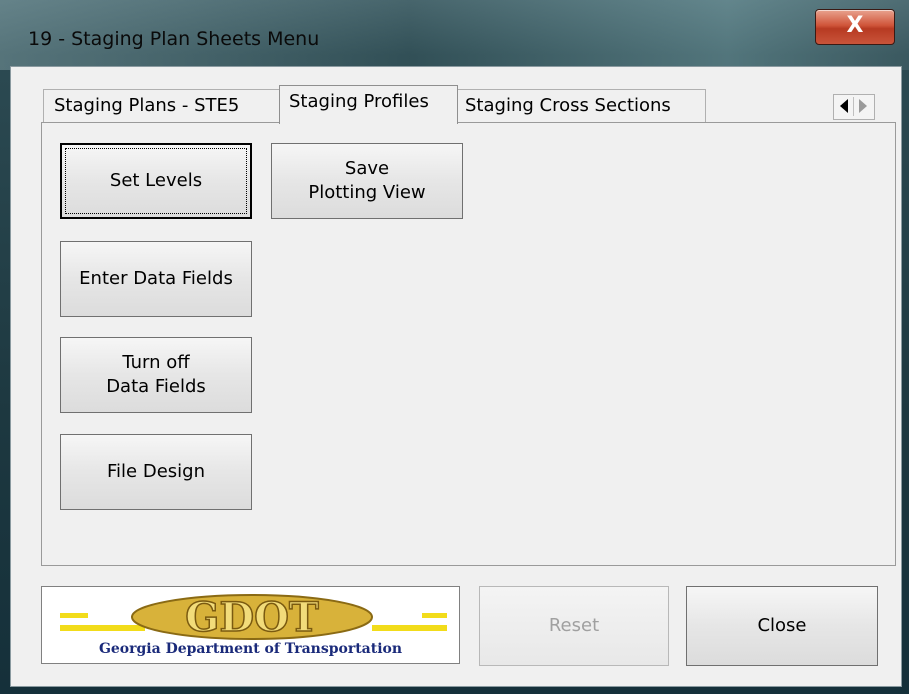 The width and height of the screenshot is (909, 694). I want to click on reset-button: Reset, so click(574, 626).